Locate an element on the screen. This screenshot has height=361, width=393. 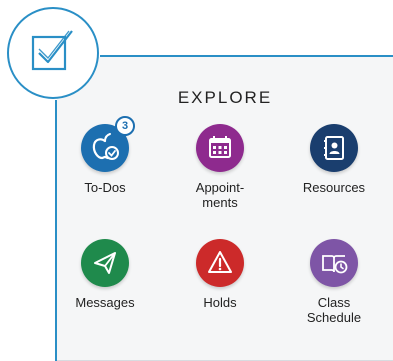
holds-tile: Holds is located at coordinates (220, 274).